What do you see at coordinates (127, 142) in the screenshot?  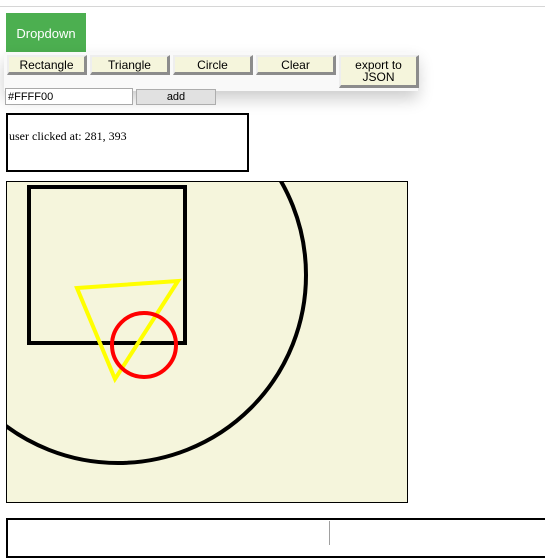 I see `click-coordinates-readout: user clicked at: 281, 393` at bounding box center [127, 142].